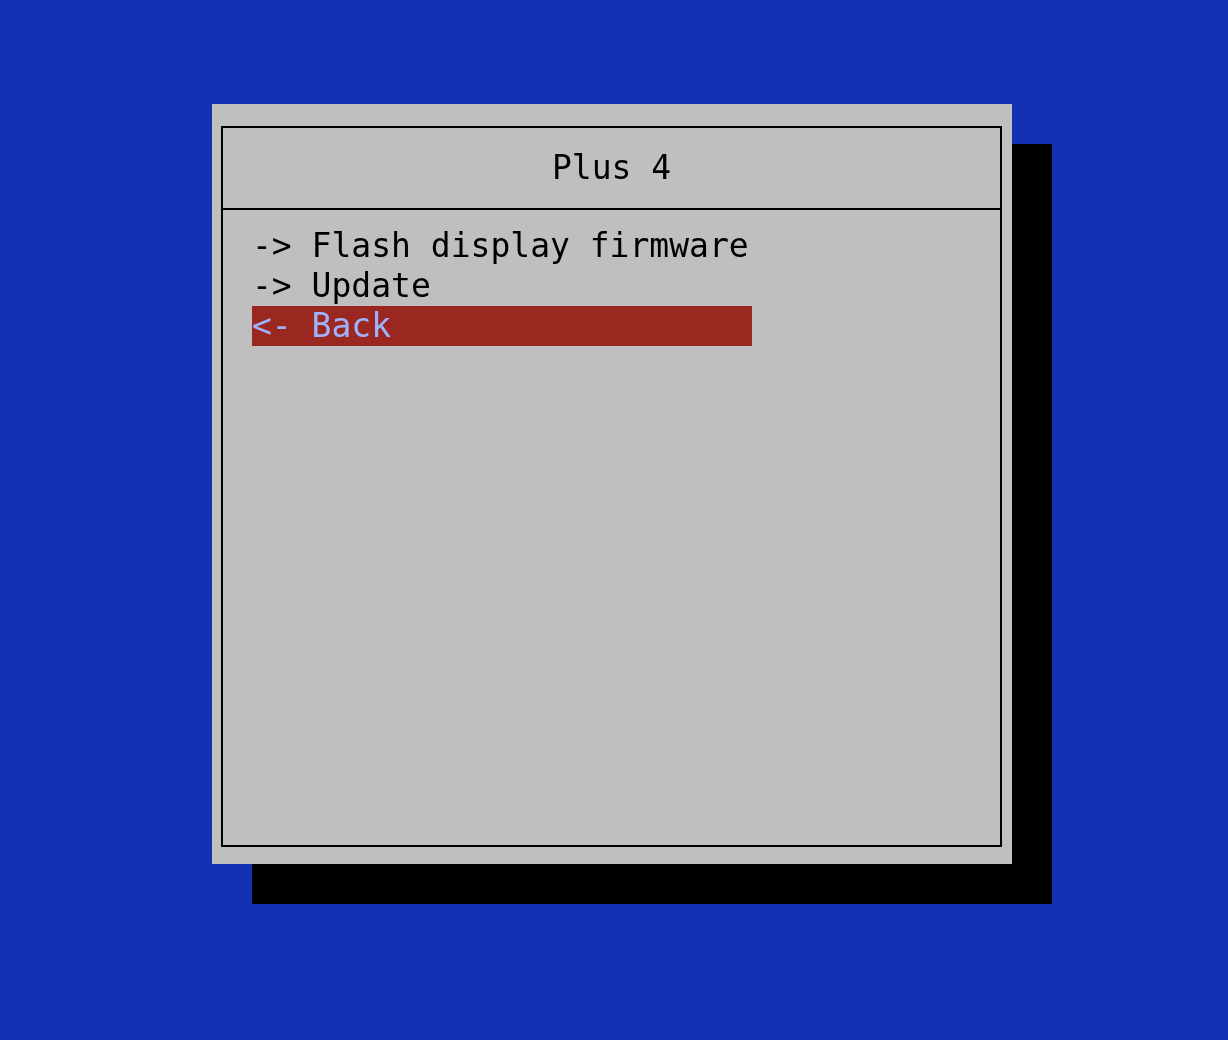 The width and height of the screenshot is (1228, 1040). Describe the element at coordinates (502, 246) in the screenshot. I see `menu-item: -> Flash display firmware` at that location.